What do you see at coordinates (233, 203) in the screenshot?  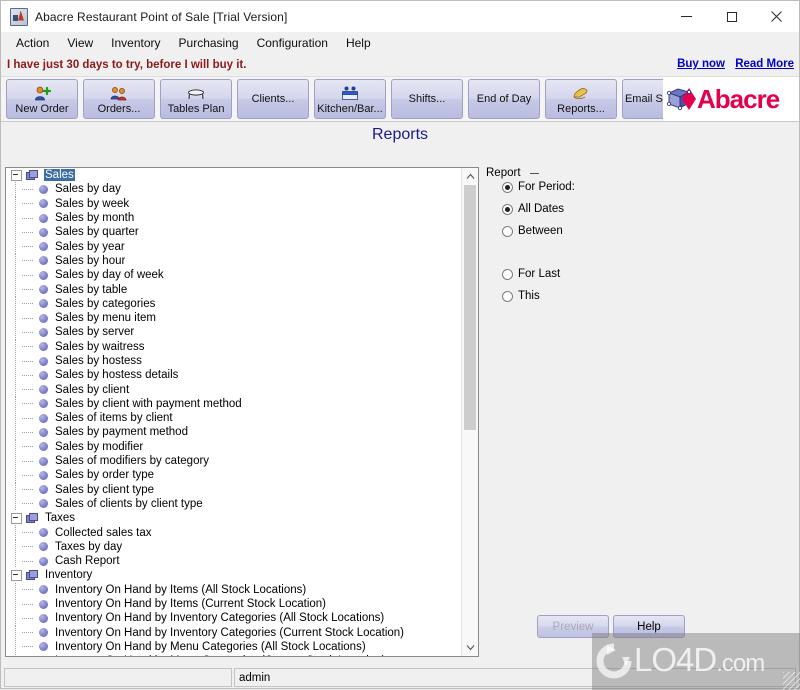 I see `tree-item: Sales by week` at bounding box center [233, 203].